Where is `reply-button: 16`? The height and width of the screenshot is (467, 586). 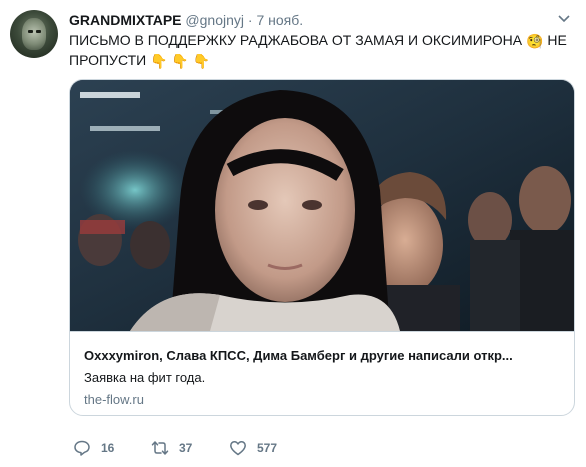 reply-button: 16 is located at coordinates (93, 448).